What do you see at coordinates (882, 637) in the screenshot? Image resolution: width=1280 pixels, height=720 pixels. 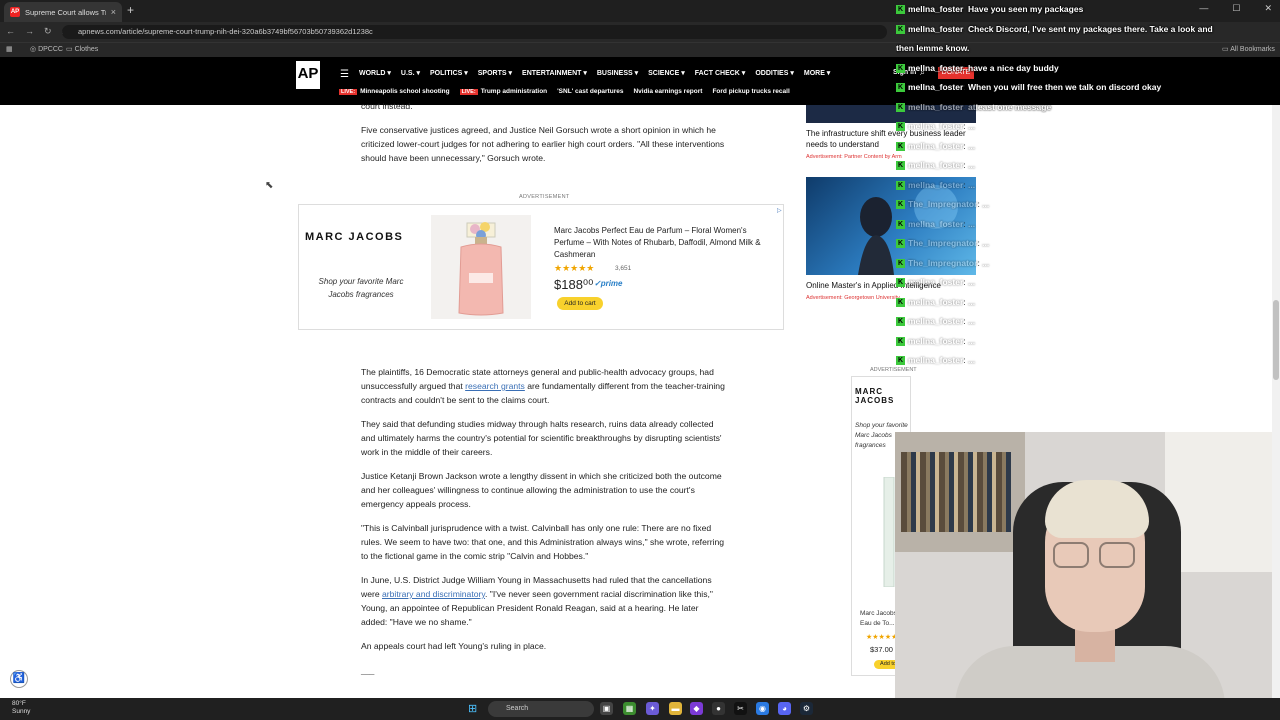 I see `ad2-stars: ★★★★★` at bounding box center [882, 637].